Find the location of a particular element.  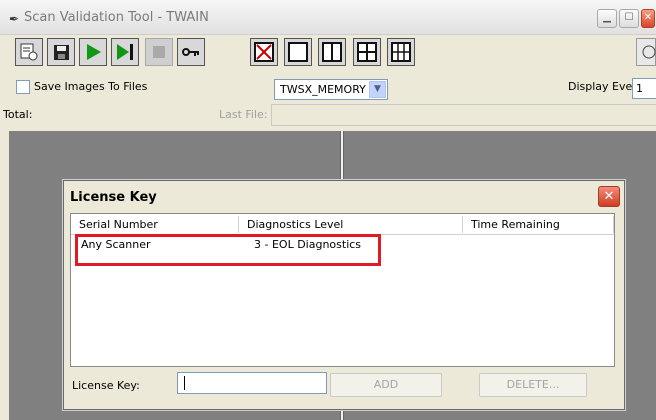

no-view-button is located at coordinates (264, 52).